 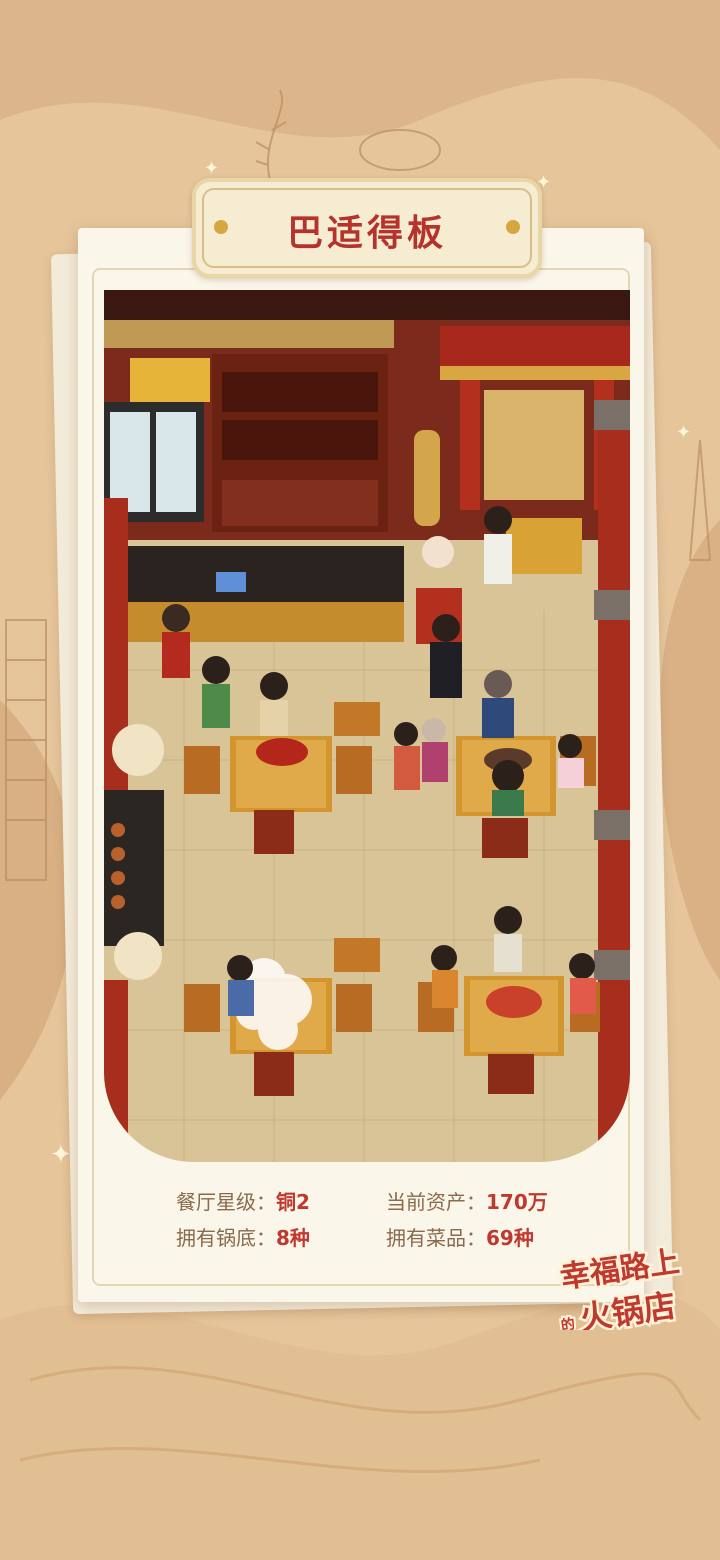 What do you see at coordinates (226, 1238) in the screenshot?
I see `soup-label: 拥有锅底：` at bounding box center [226, 1238].